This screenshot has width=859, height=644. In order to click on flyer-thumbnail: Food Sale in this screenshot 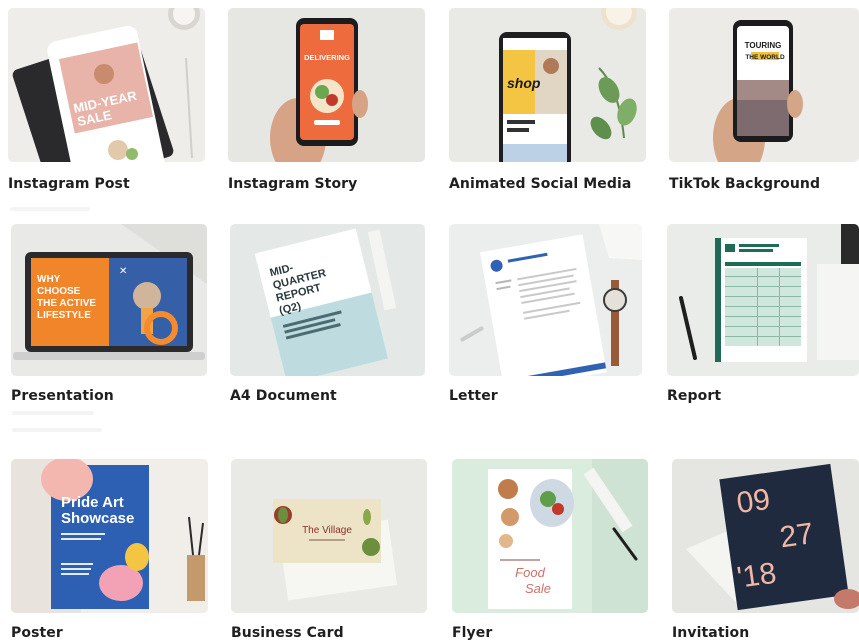, I will do `click(550, 536)`.